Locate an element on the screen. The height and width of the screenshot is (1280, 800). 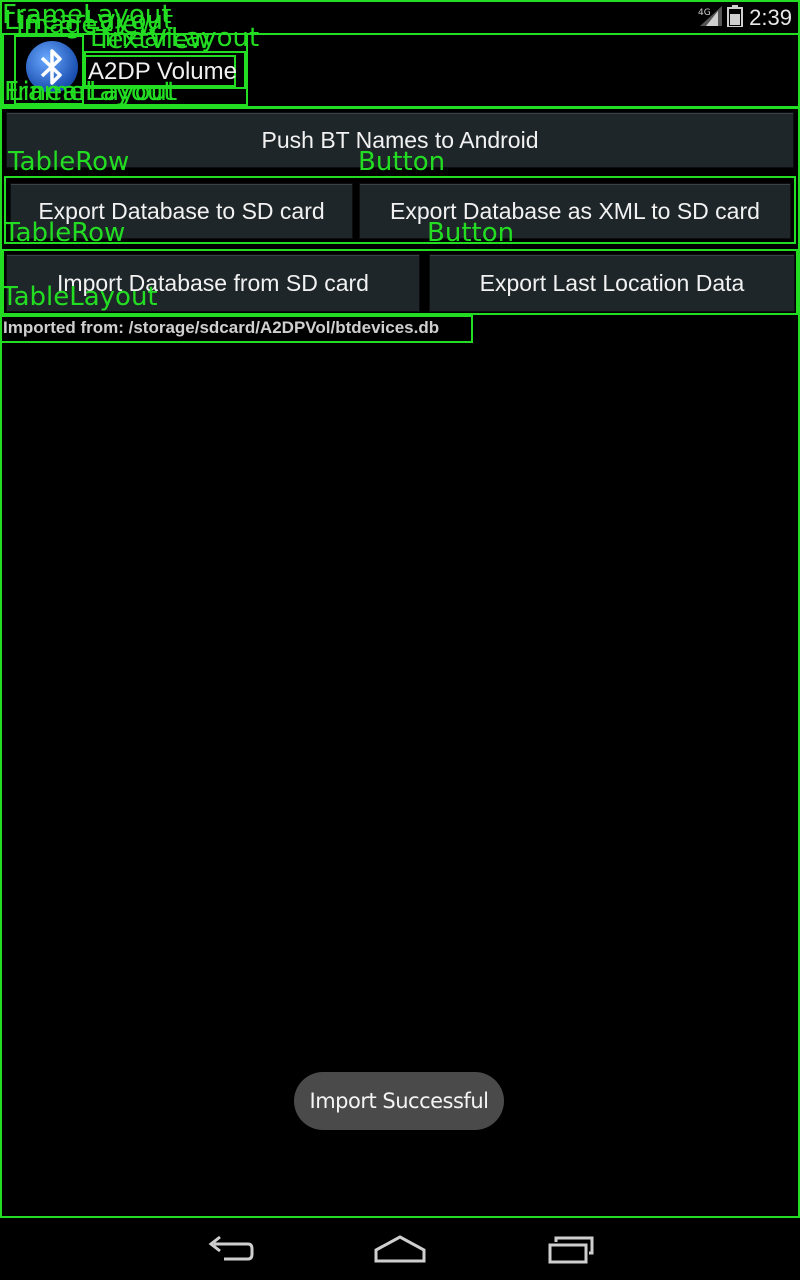
app-title: A2DP Volume is located at coordinates (162, 71).